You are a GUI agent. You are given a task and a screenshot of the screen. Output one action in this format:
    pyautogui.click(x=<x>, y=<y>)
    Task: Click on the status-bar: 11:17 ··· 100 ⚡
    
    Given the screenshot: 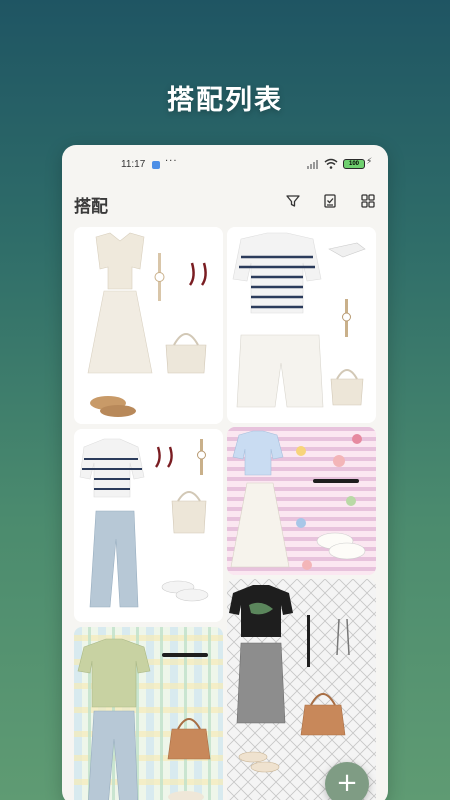 What is the action you would take?
    pyautogui.click(x=225, y=165)
    